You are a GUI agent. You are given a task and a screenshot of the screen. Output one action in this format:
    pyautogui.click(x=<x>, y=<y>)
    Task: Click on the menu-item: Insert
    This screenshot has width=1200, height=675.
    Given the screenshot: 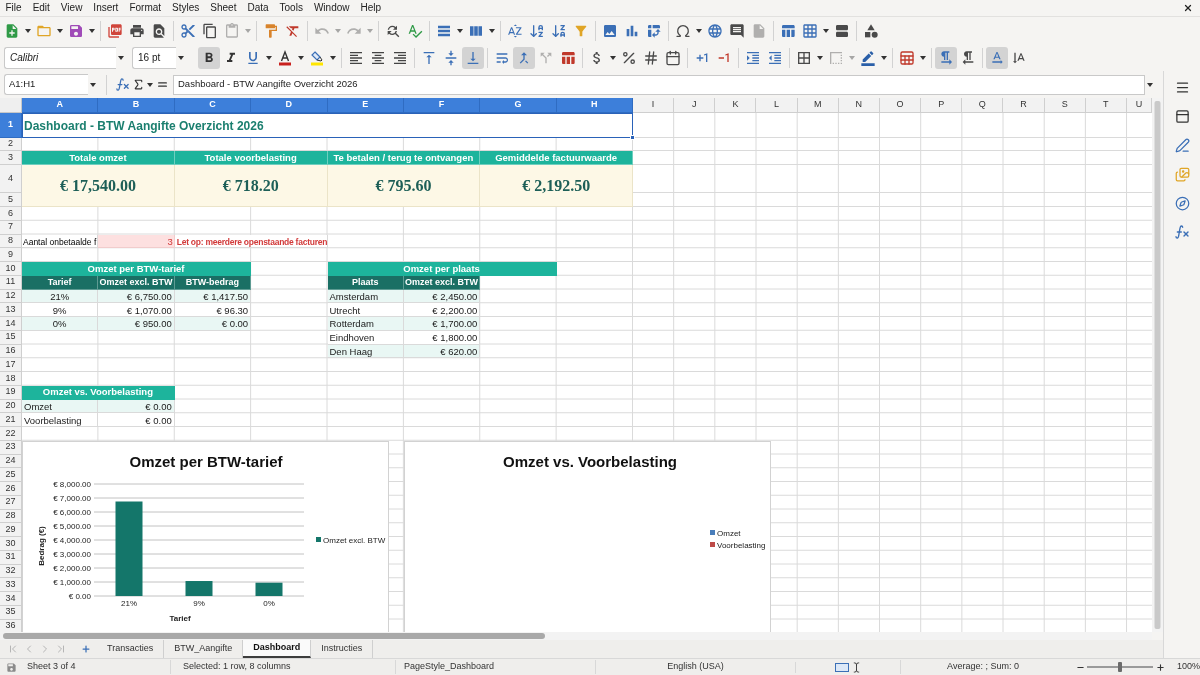 What is the action you would take?
    pyautogui.click(x=105, y=8)
    